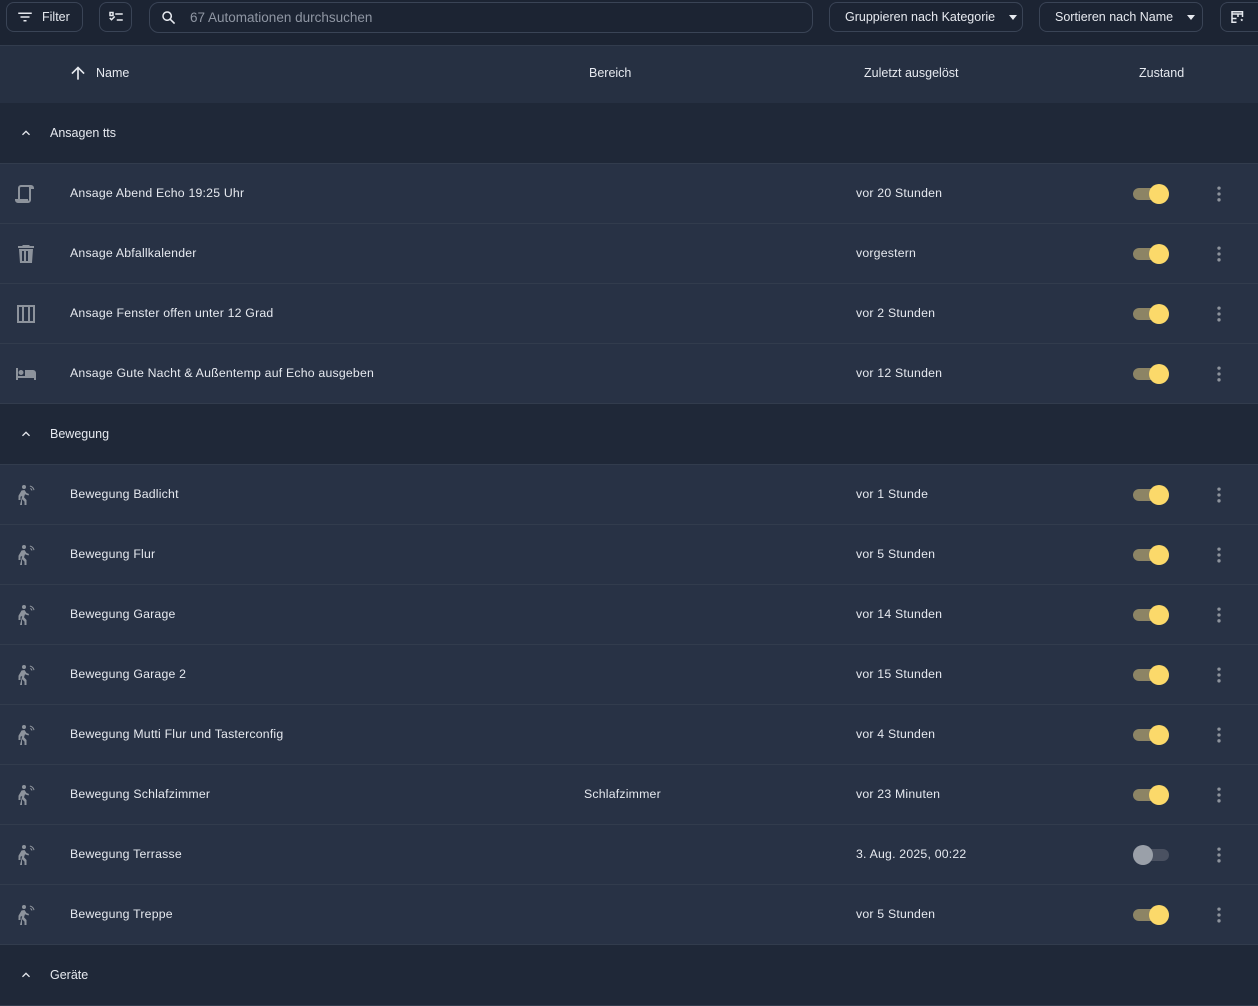 This screenshot has width=1258, height=1006. What do you see at coordinates (1114, 17) in the screenshot?
I see `sort-by-label: Sortieren nach Name` at bounding box center [1114, 17].